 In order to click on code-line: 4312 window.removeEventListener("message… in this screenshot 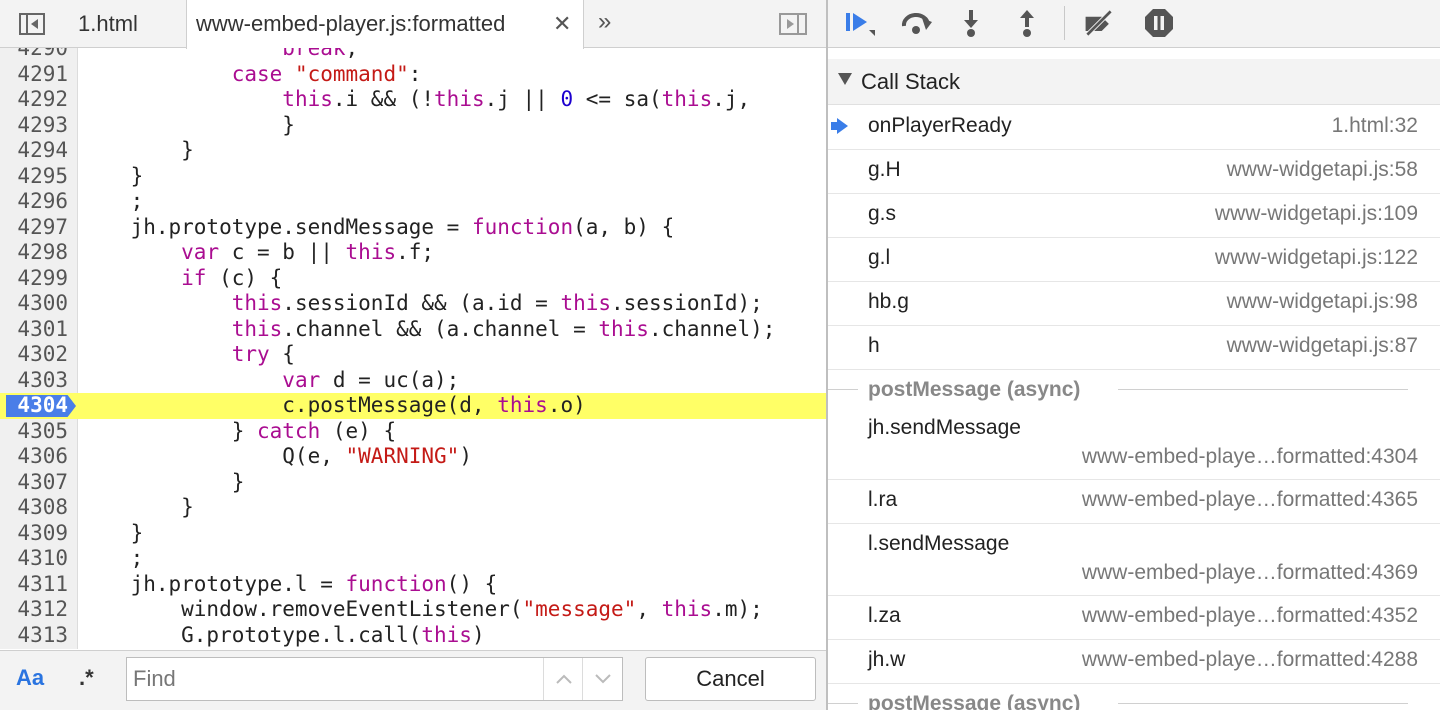, I will do `click(413, 610)`.